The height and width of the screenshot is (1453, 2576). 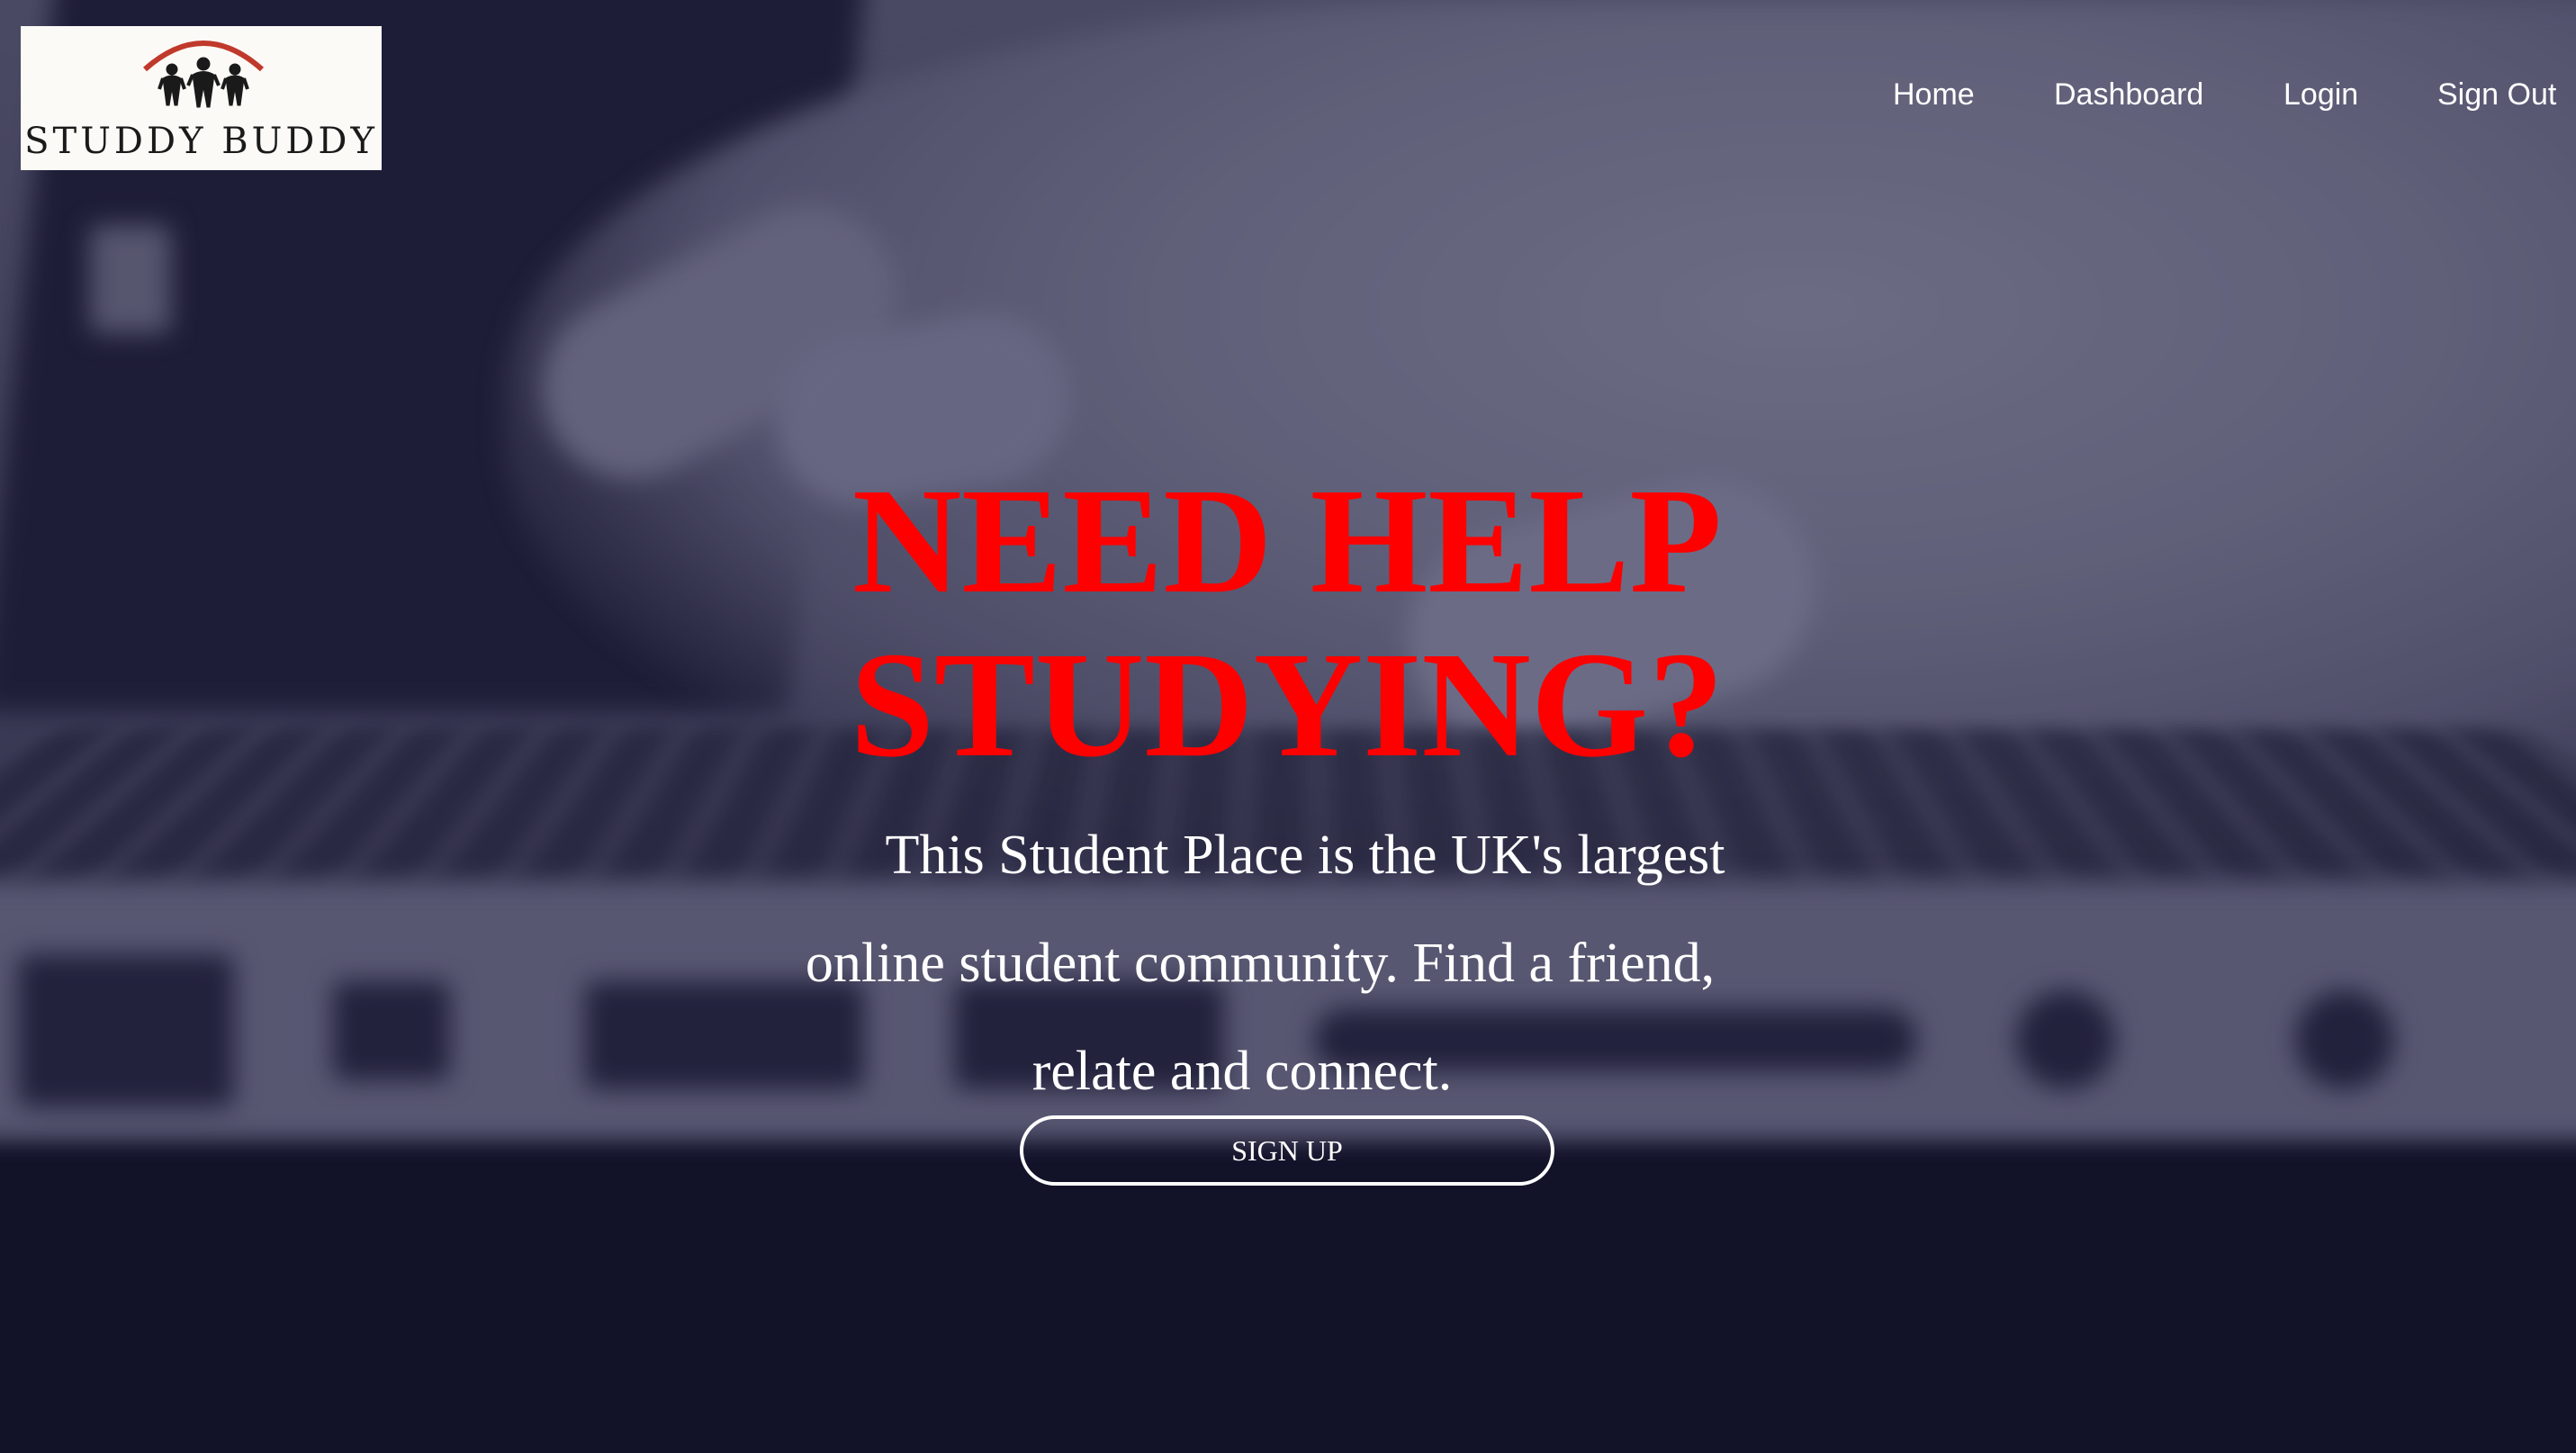 What do you see at coordinates (203, 75) in the screenshot?
I see `people-group-icon` at bounding box center [203, 75].